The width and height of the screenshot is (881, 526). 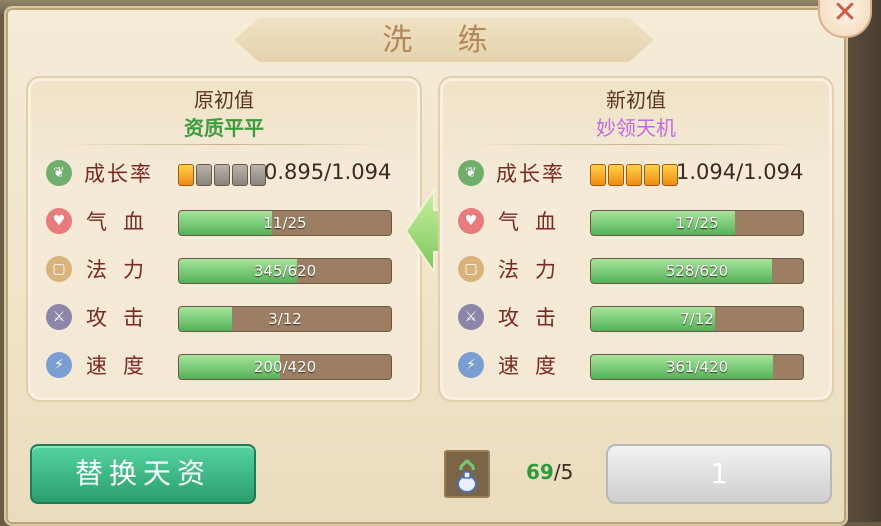 I want to click on growth-row: ❦ 成长率 1.094/1.094, so click(x=636, y=174).